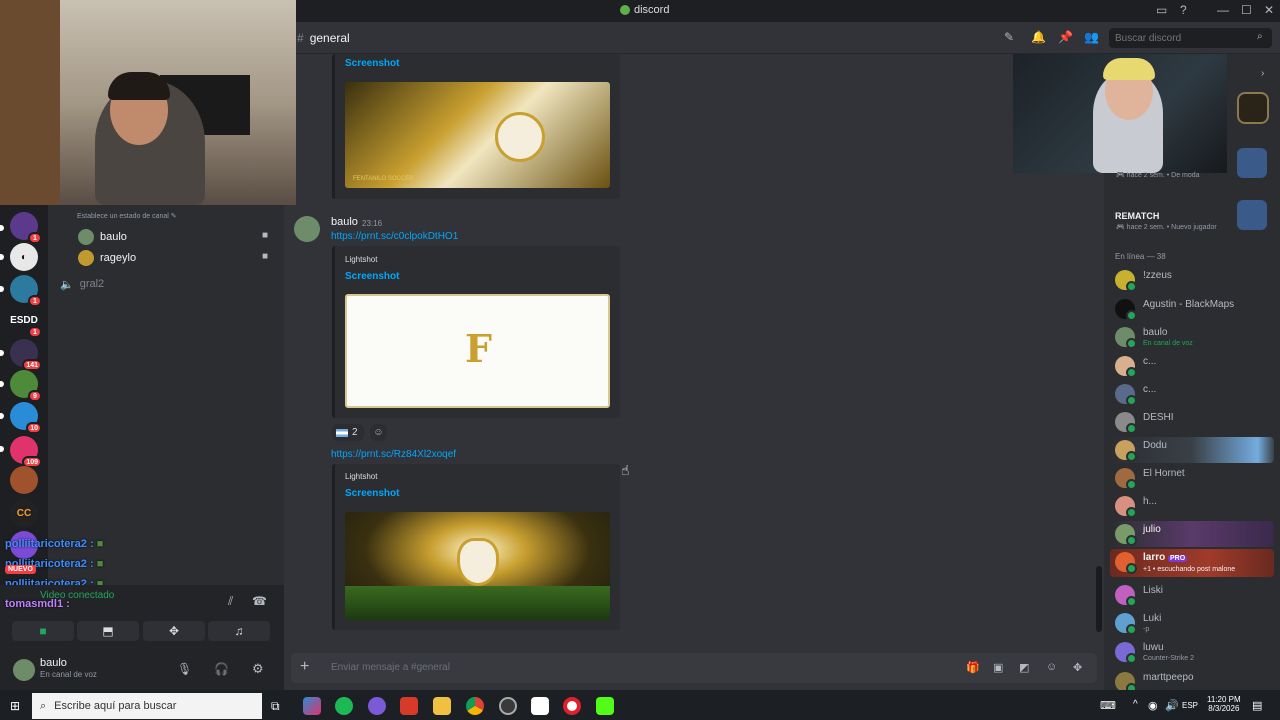 Image resolution: width=1280 pixels, height=720 pixels. What do you see at coordinates (1091, 37) in the screenshot?
I see `member-list-icon: 👥` at bounding box center [1091, 37].